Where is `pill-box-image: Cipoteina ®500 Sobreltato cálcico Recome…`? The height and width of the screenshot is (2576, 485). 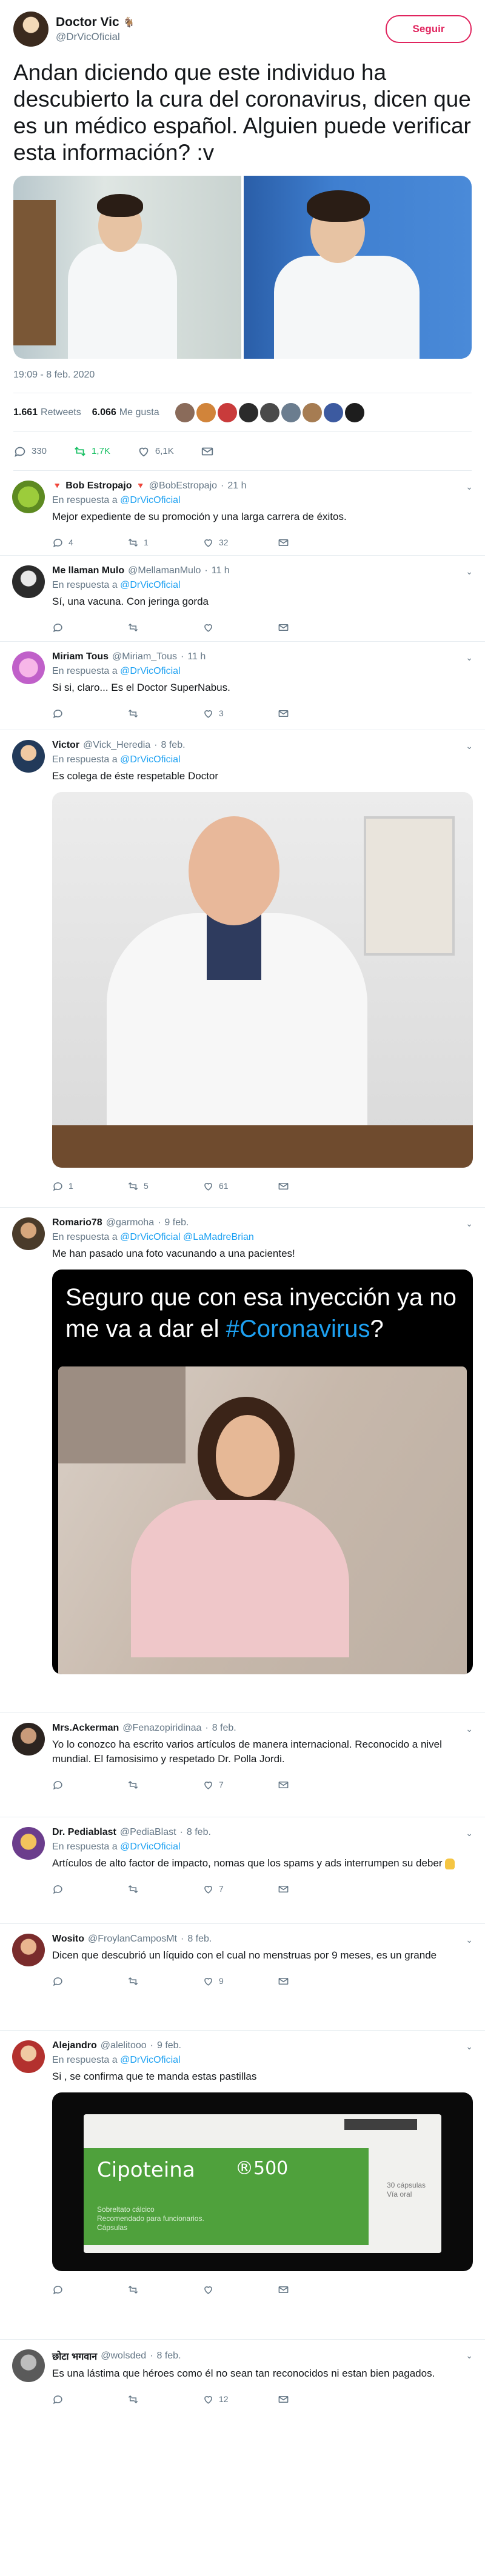 pill-box-image: Cipoteina ®500 Sobreltato cálcico Recome… is located at coordinates (262, 2181).